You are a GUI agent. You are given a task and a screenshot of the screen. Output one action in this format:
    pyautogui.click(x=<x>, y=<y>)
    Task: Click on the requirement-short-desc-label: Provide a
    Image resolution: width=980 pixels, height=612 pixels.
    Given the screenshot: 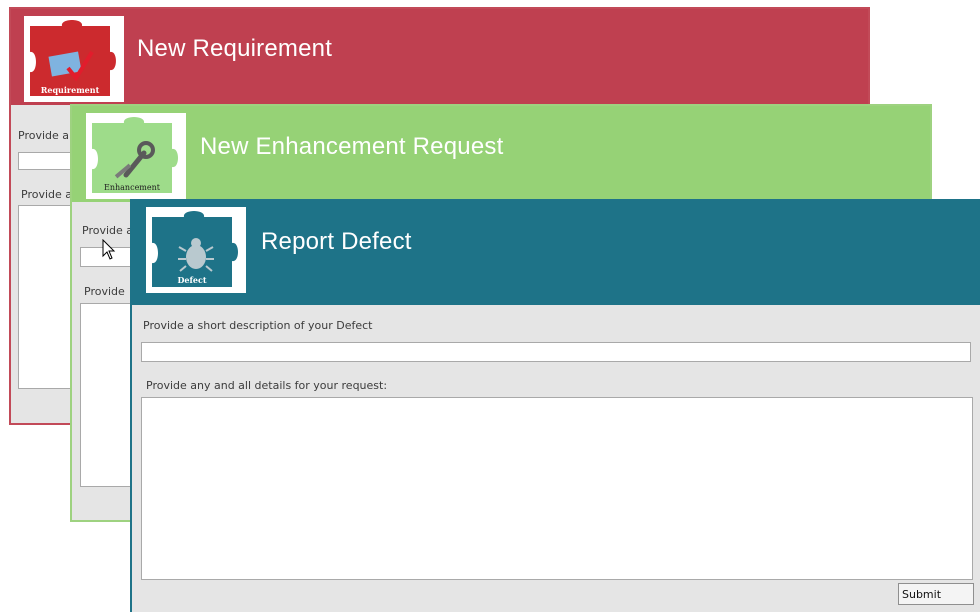 What is the action you would take?
    pyautogui.click(x=44, y=135)
    